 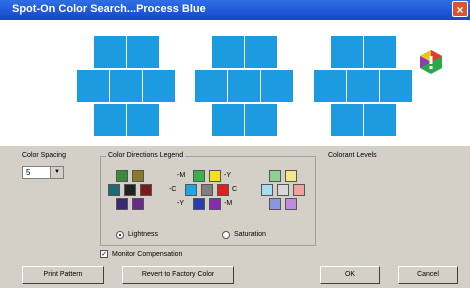 What do you see at coordinates (207, 190) in the screenshot?
I see `legend-swatch-gray` at bounding box center [207, 190].